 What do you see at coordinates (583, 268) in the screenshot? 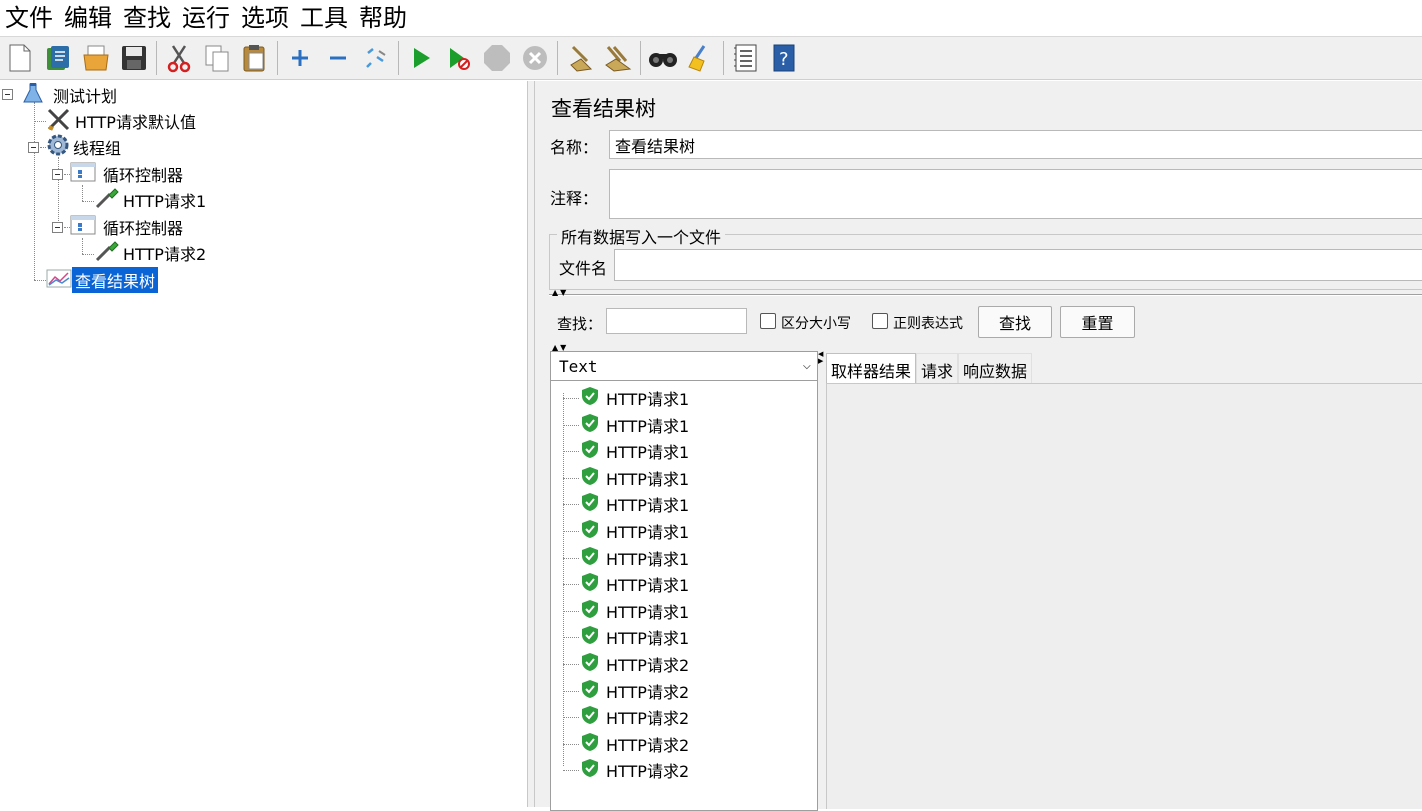
I see `filename-label: 文件名` at bounding box center [583, 268].